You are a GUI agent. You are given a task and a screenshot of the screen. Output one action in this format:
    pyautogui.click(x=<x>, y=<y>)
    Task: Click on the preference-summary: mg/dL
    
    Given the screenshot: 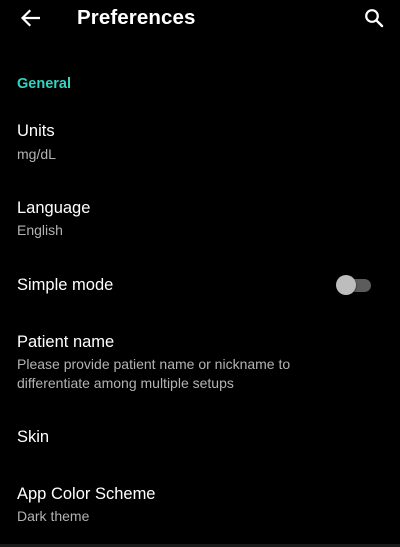 What is the action you would take?
    pyautogui.click(x=36, y=154)
    